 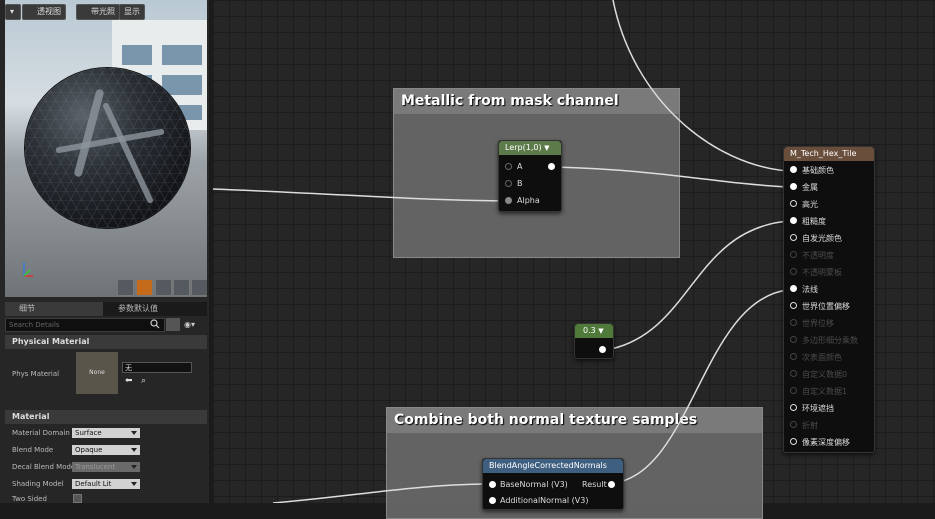 I want to click on material-domain-combo: Surface, so click(x=106, y=433).